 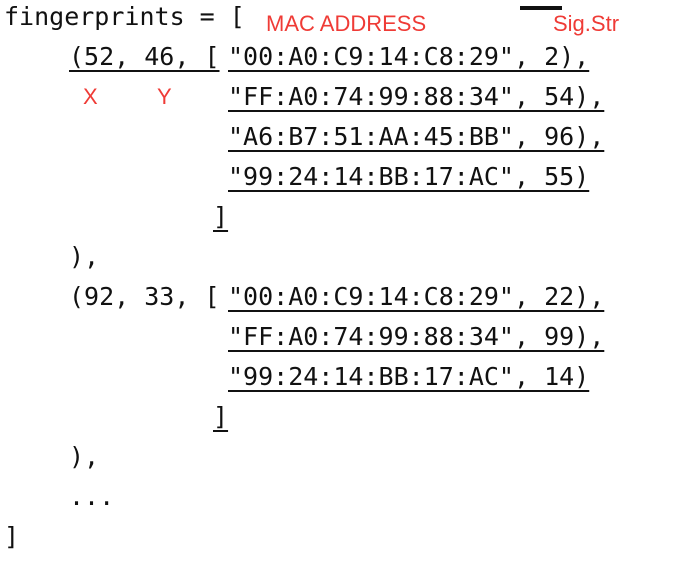 I want to click on fingerprint-1-close: ),, so click(x=84, y=256).